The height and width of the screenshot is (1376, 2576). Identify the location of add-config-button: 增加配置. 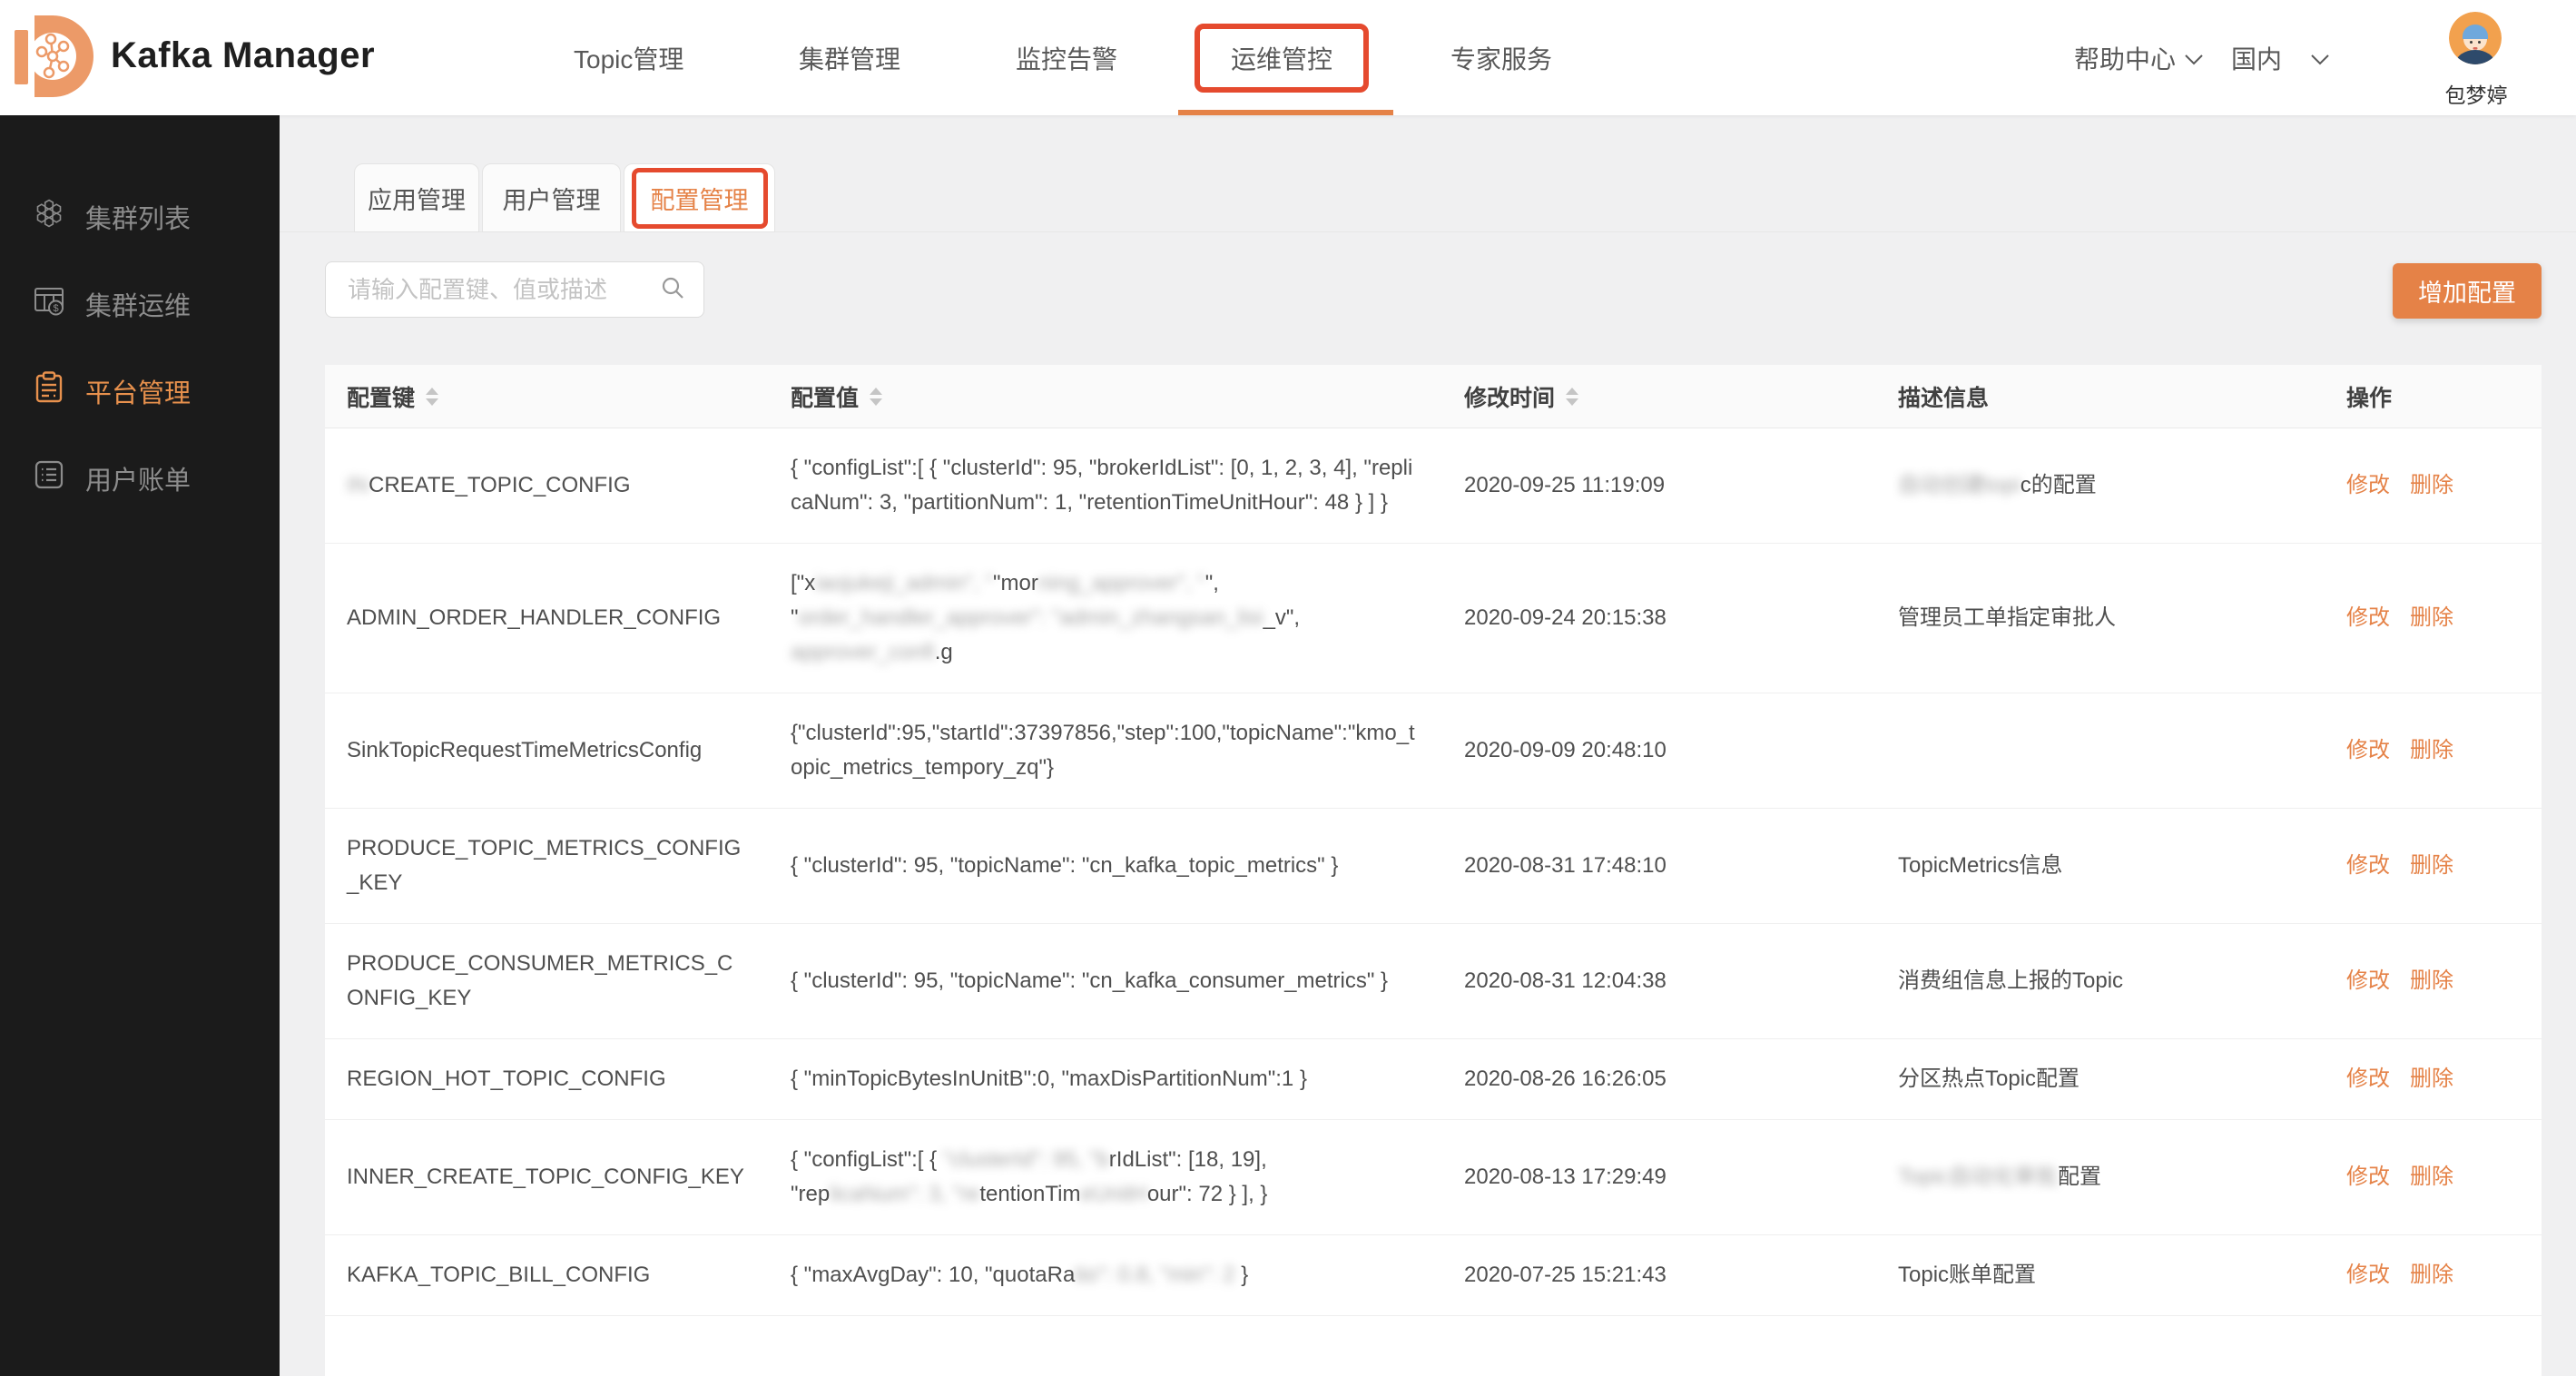
(2467, 291).